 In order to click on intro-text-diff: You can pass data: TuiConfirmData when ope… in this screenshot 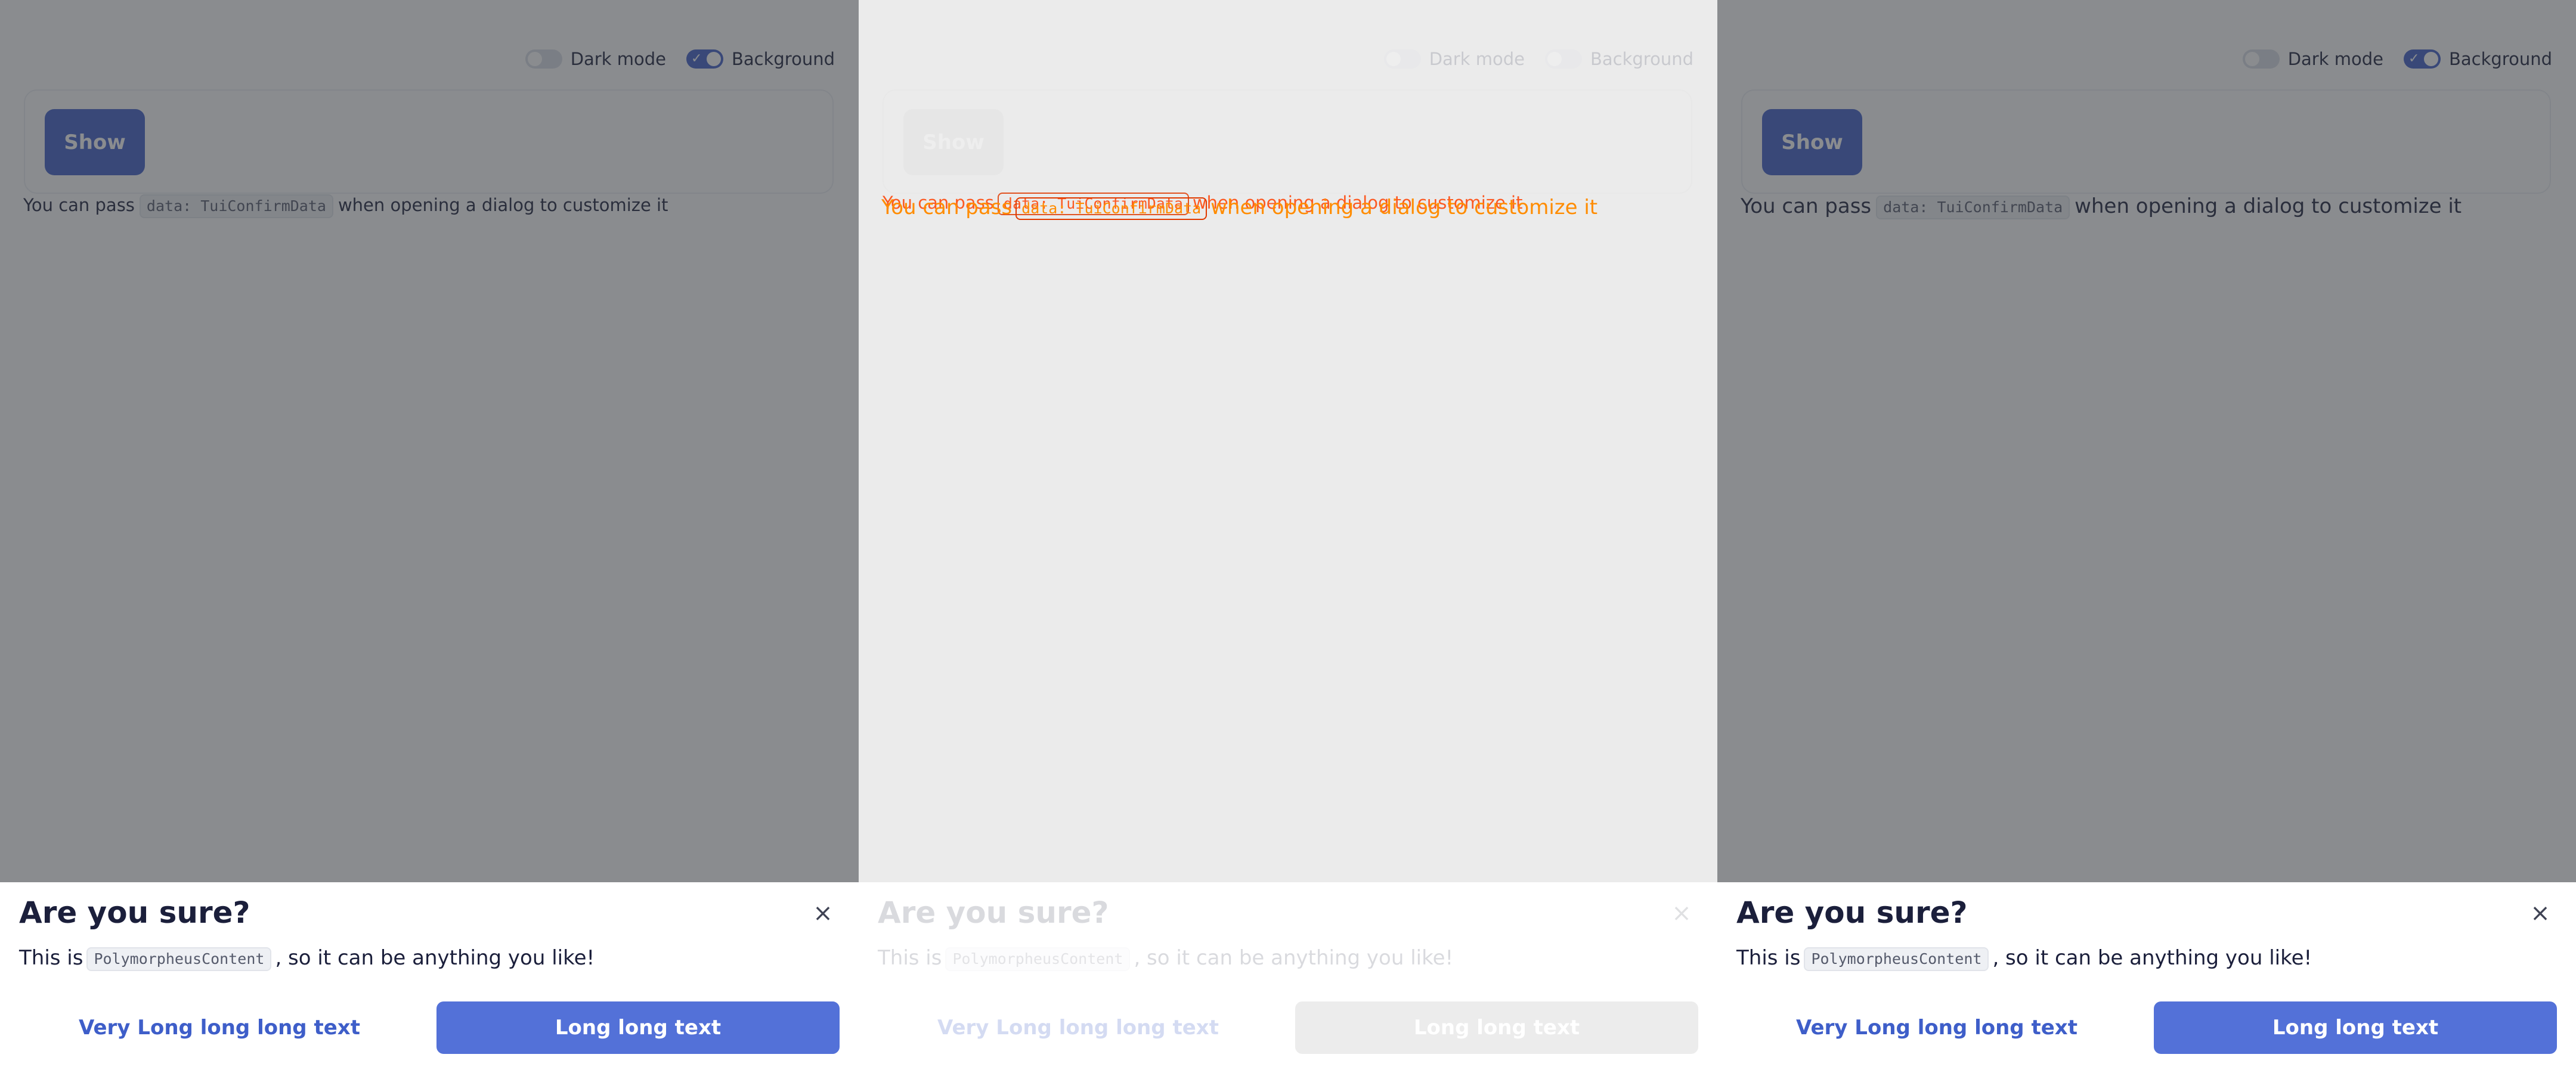, I will do `click(1239, 207)`.